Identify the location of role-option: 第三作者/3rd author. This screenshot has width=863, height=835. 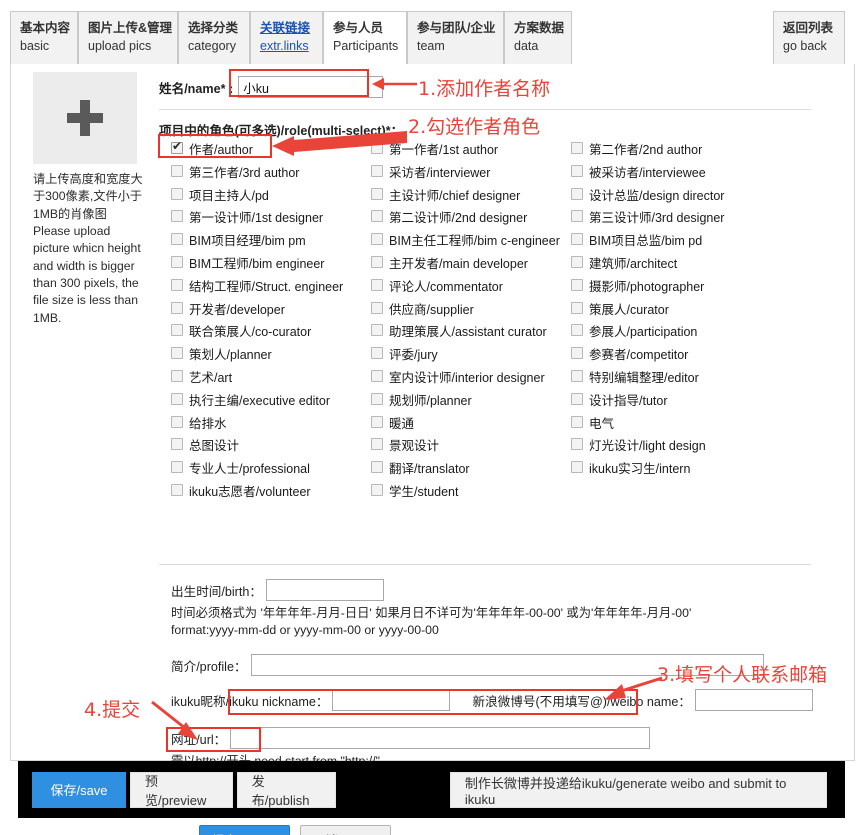
(235, 171).